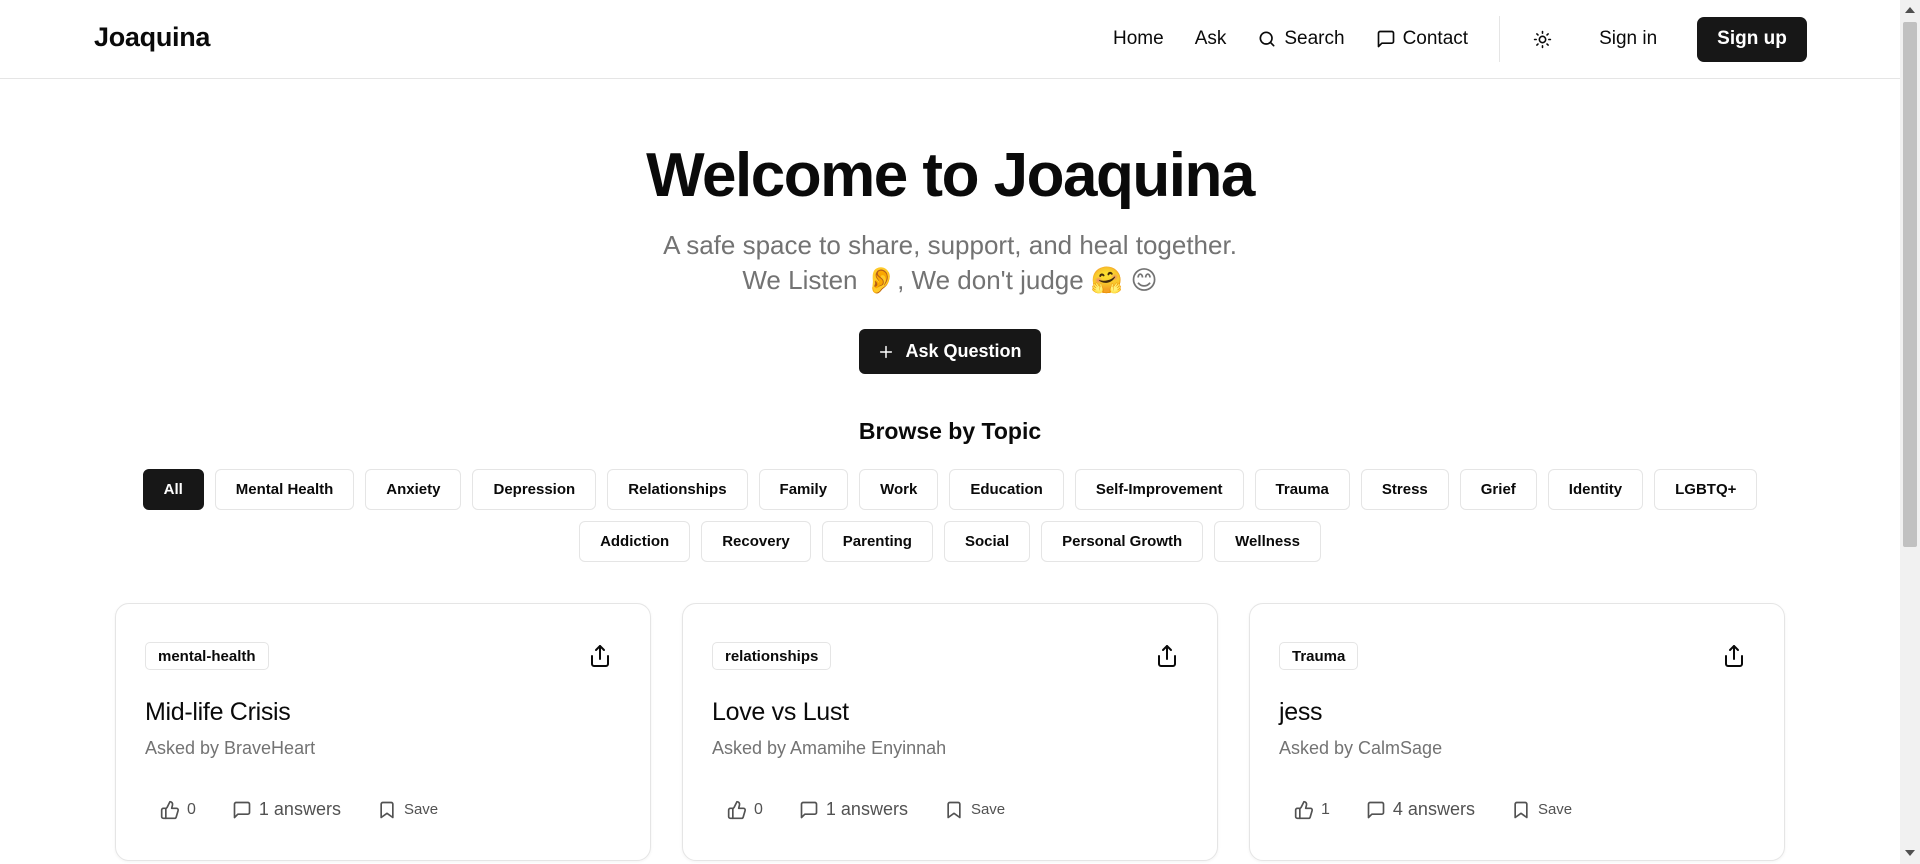 The height and width of the screenshot is (864, 1920). I want to click on page-scrollbar, so click(1910, 432).